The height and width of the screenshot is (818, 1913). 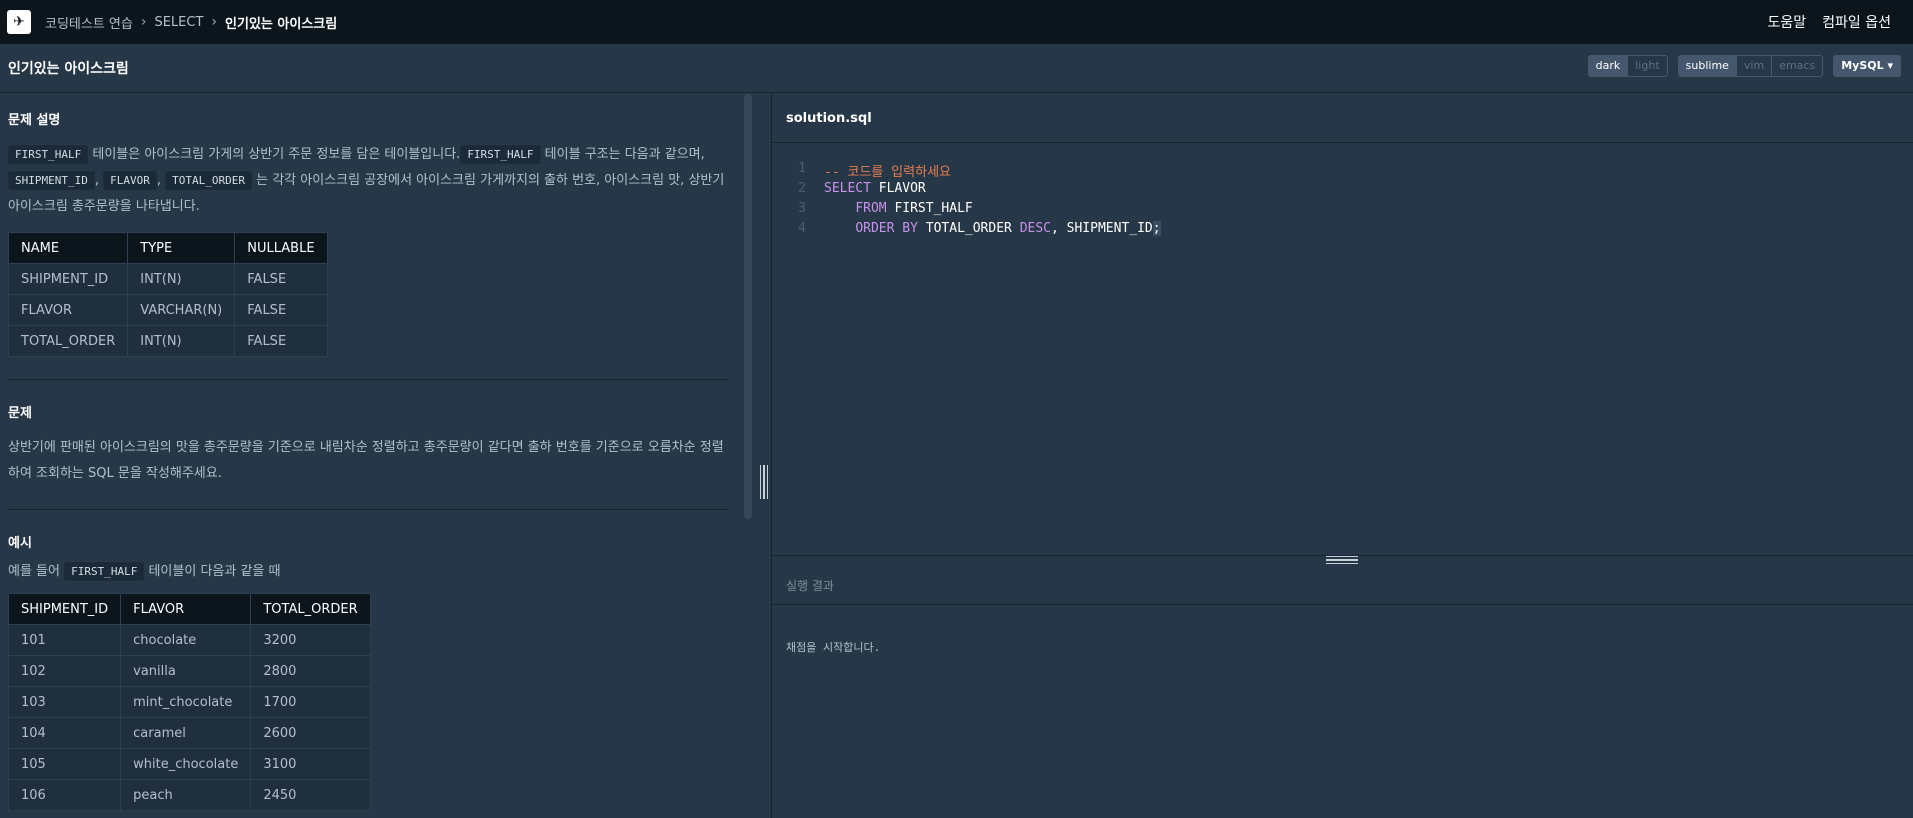 I want to click on code-comment: -- 코드를 입력하세요, so click(x=887, y=172).